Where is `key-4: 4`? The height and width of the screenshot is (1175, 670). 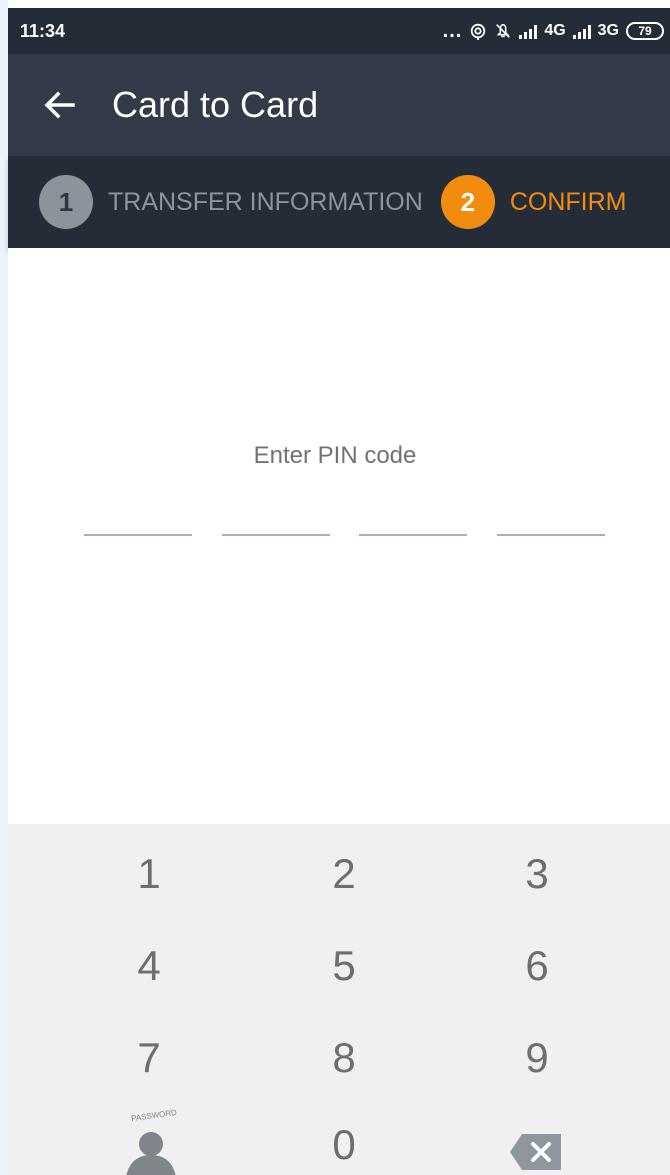 key-4: 4 is located at coordinates (149, 966).